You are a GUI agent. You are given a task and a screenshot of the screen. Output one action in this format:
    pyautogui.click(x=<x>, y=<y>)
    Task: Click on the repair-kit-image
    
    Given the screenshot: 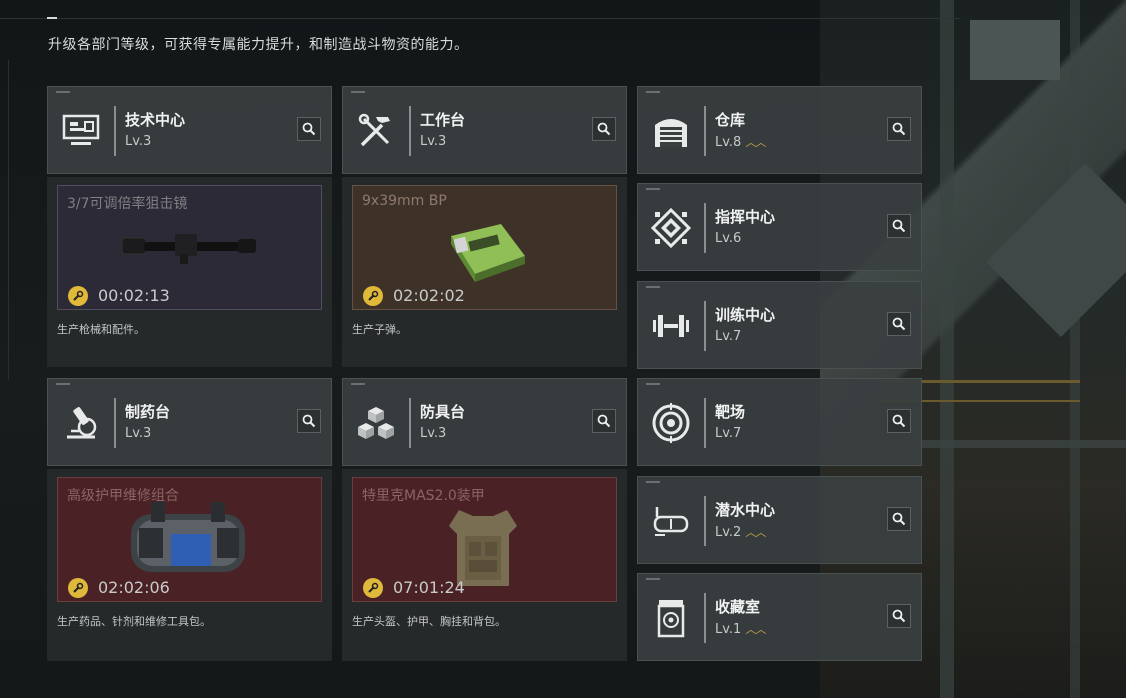 What is the action you would take?
    pyautogui.click(x=188, y=537)
    